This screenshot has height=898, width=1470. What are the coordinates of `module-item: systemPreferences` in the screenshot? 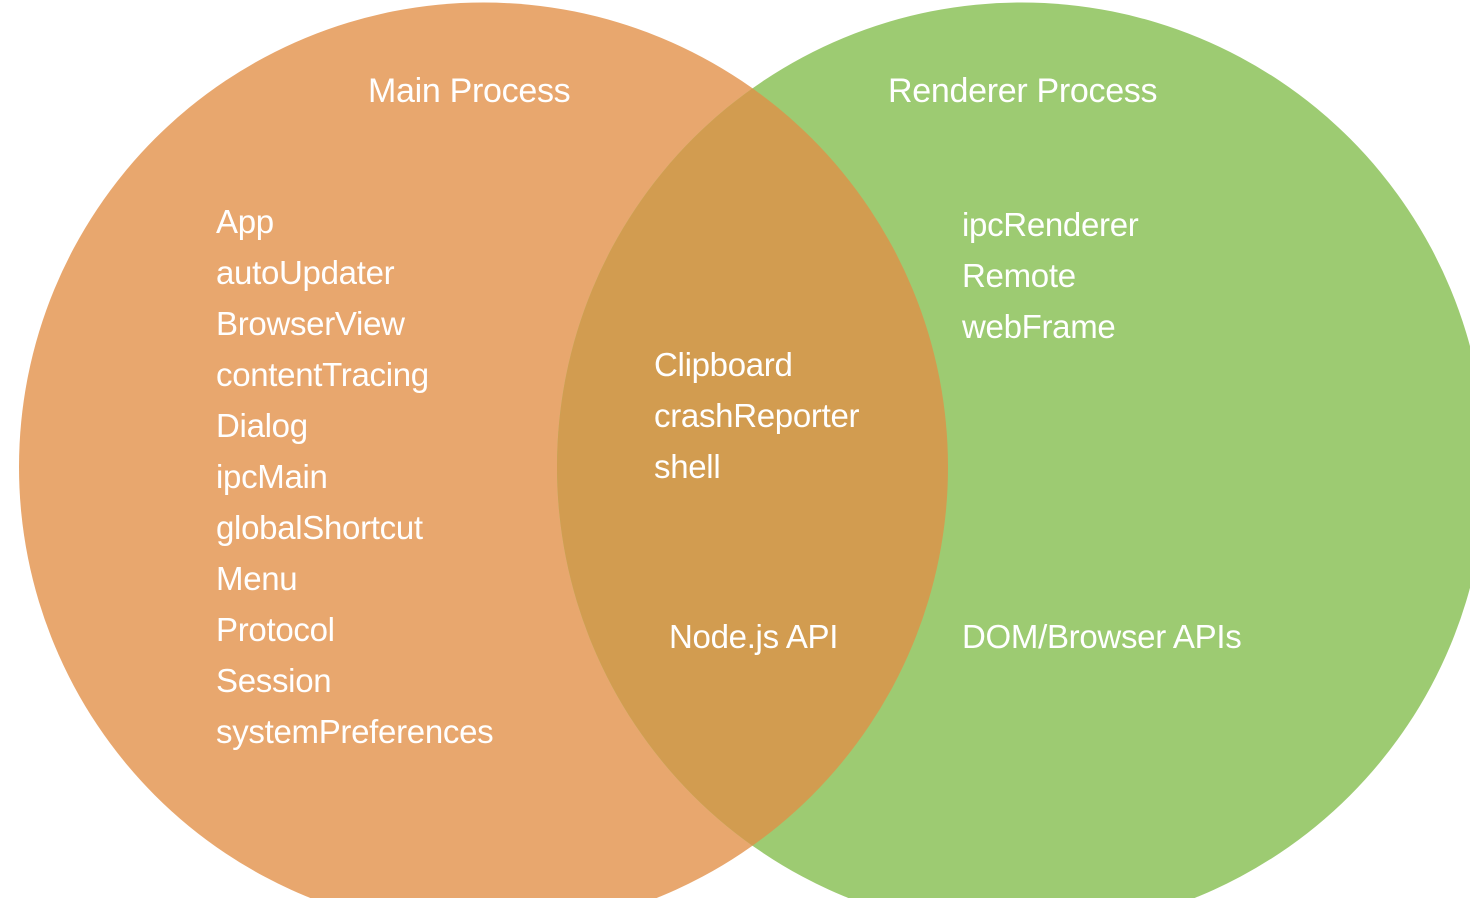 It's located at (355, 731).